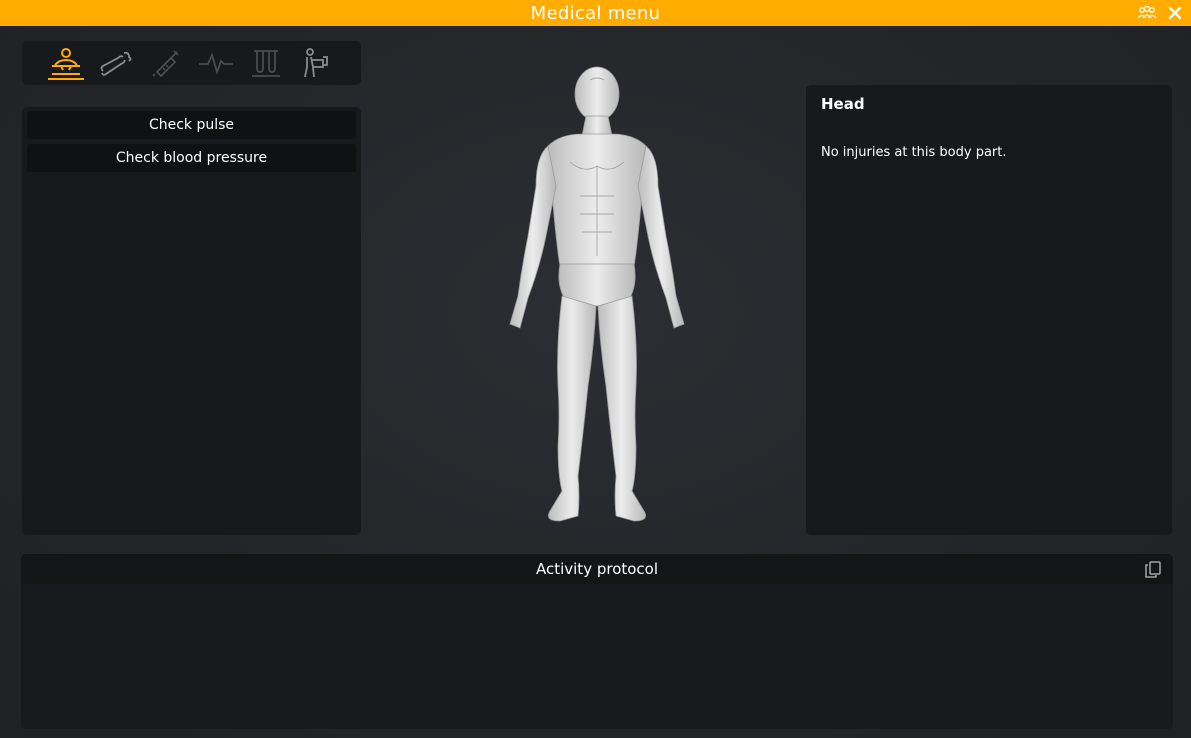 The image size is (1191, 738). I want to click on tab-bones, so click(116, 63).